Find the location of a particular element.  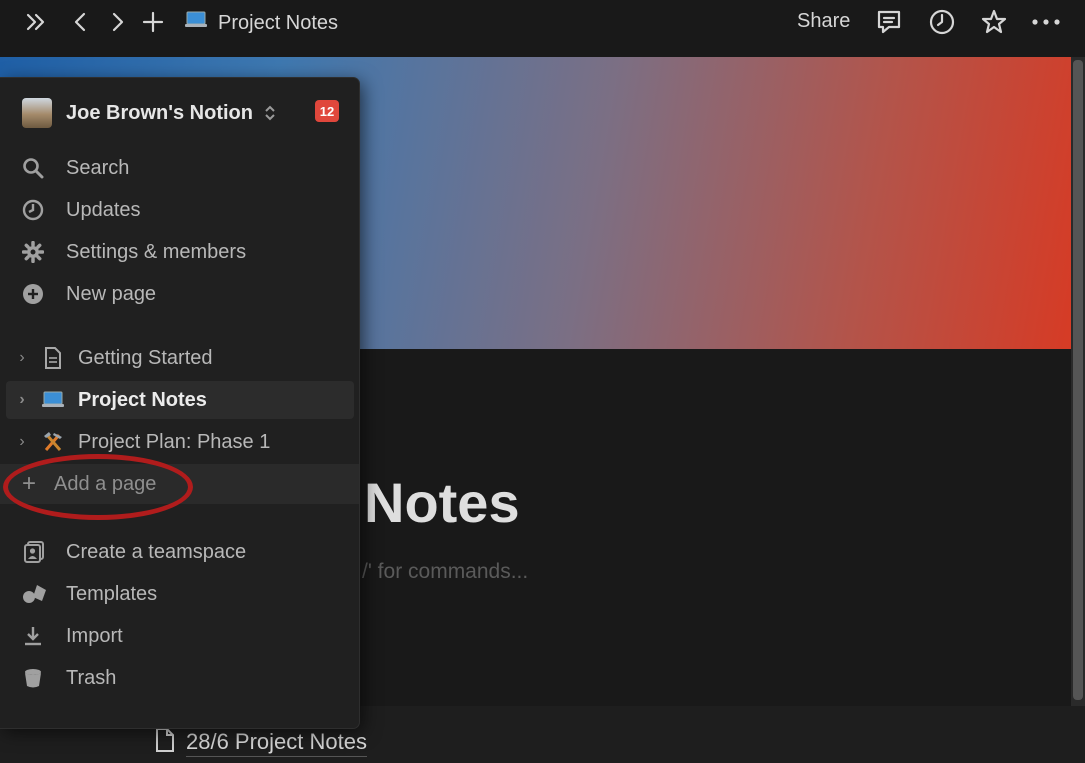

breadcrumb-page-title: Project Notes is located at coordinates (278, 22).